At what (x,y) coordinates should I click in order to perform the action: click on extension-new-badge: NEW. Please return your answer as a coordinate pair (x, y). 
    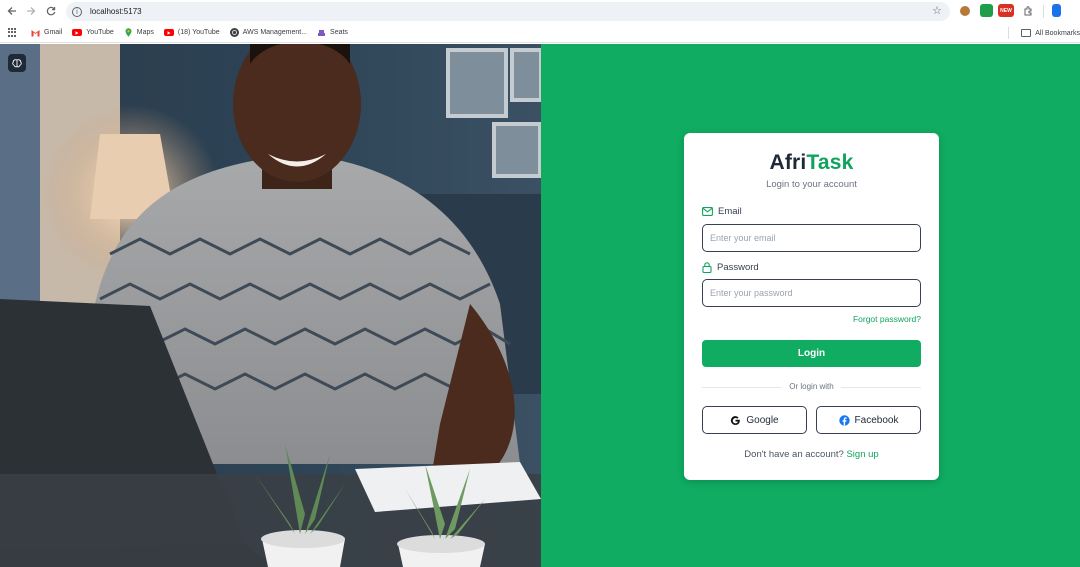
    Looking at the image, I should click on (1006, 10).